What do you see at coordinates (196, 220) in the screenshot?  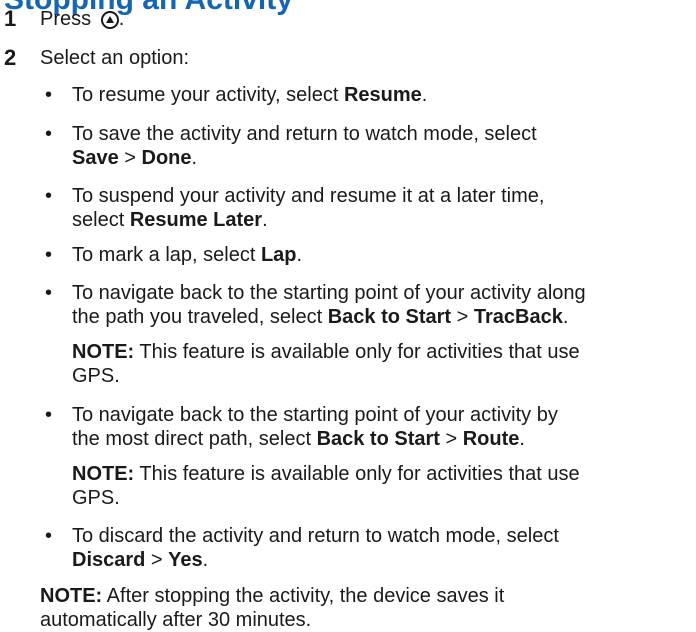 I see `menu-option-resume-later: Resume Later` at bounding box center [196, 220].